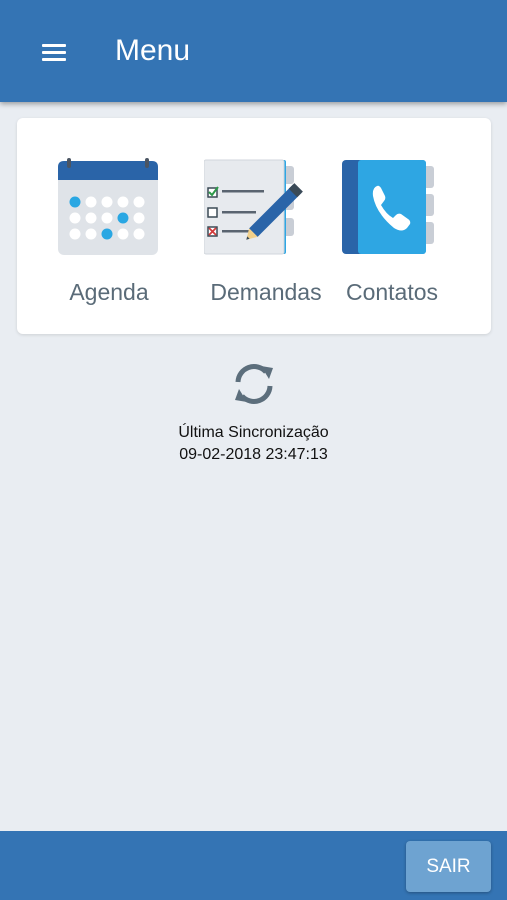  I want to click on phonebook-icon, so click(388, 207).